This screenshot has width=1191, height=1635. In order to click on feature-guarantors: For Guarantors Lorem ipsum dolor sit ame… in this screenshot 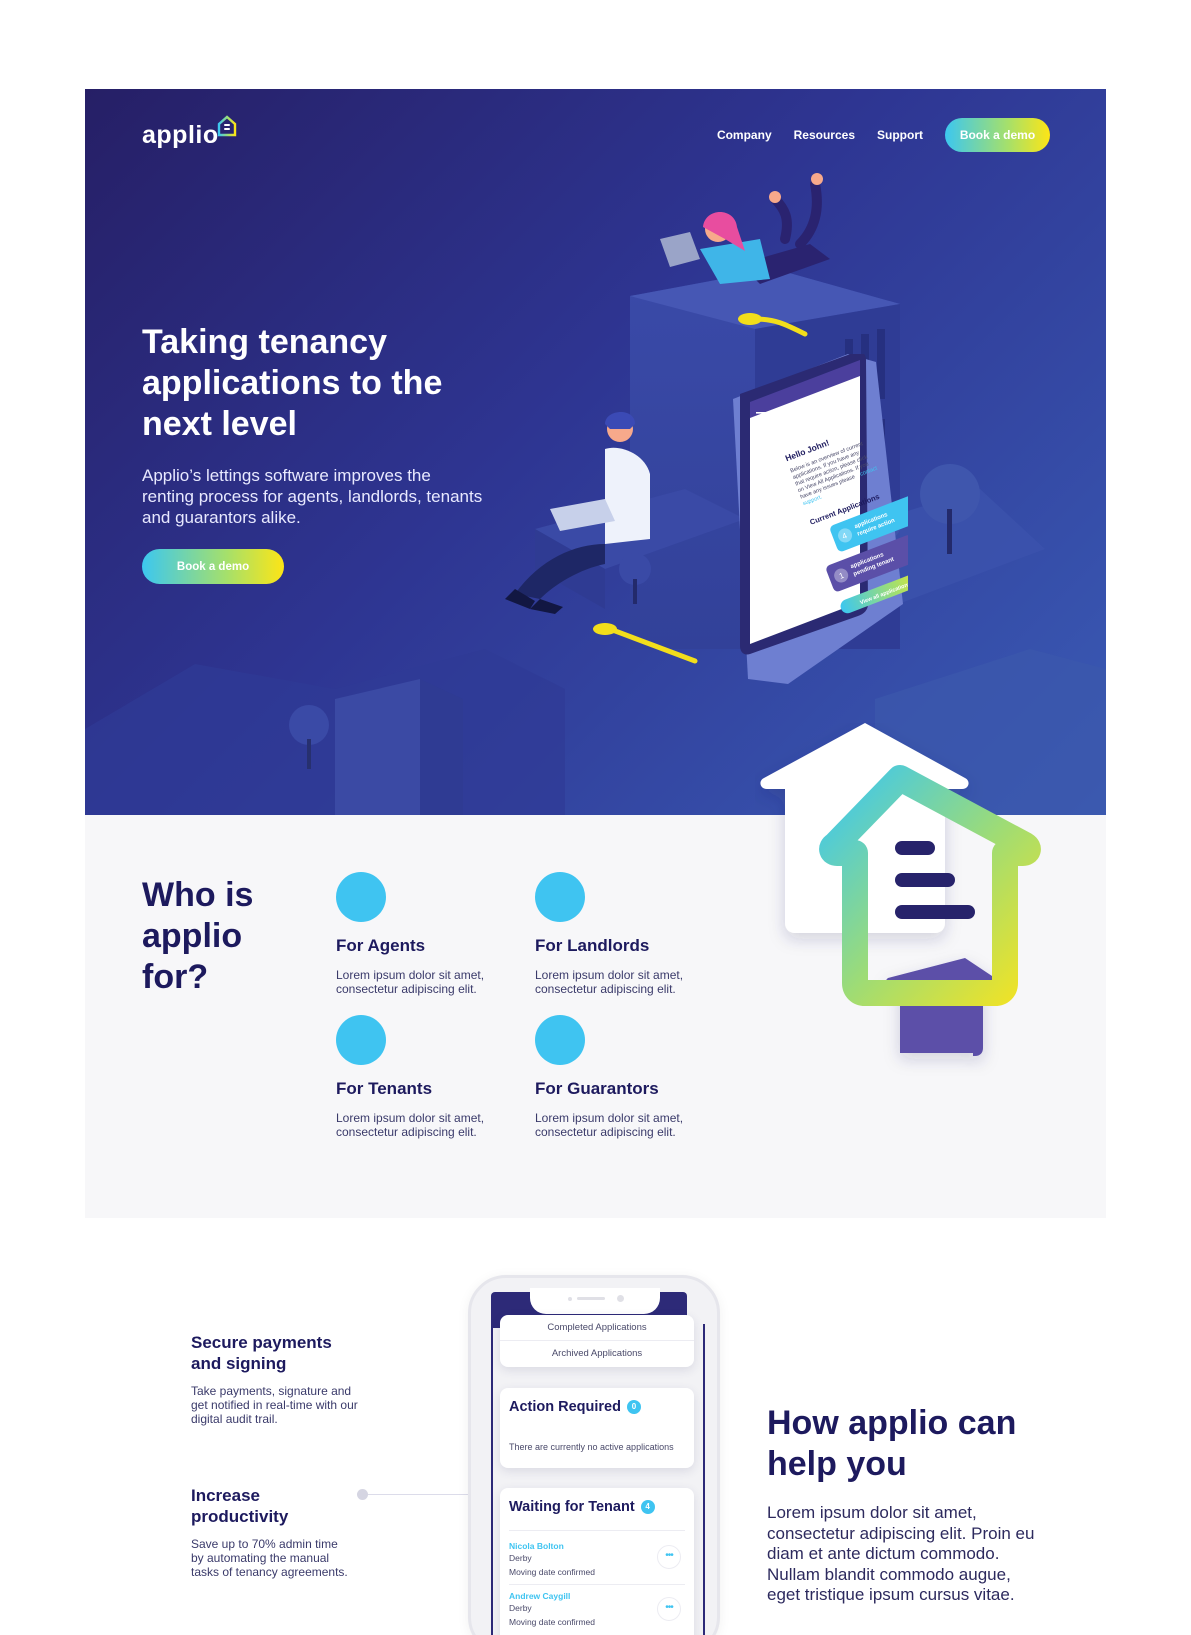, I will do `click(625, 1077)`.